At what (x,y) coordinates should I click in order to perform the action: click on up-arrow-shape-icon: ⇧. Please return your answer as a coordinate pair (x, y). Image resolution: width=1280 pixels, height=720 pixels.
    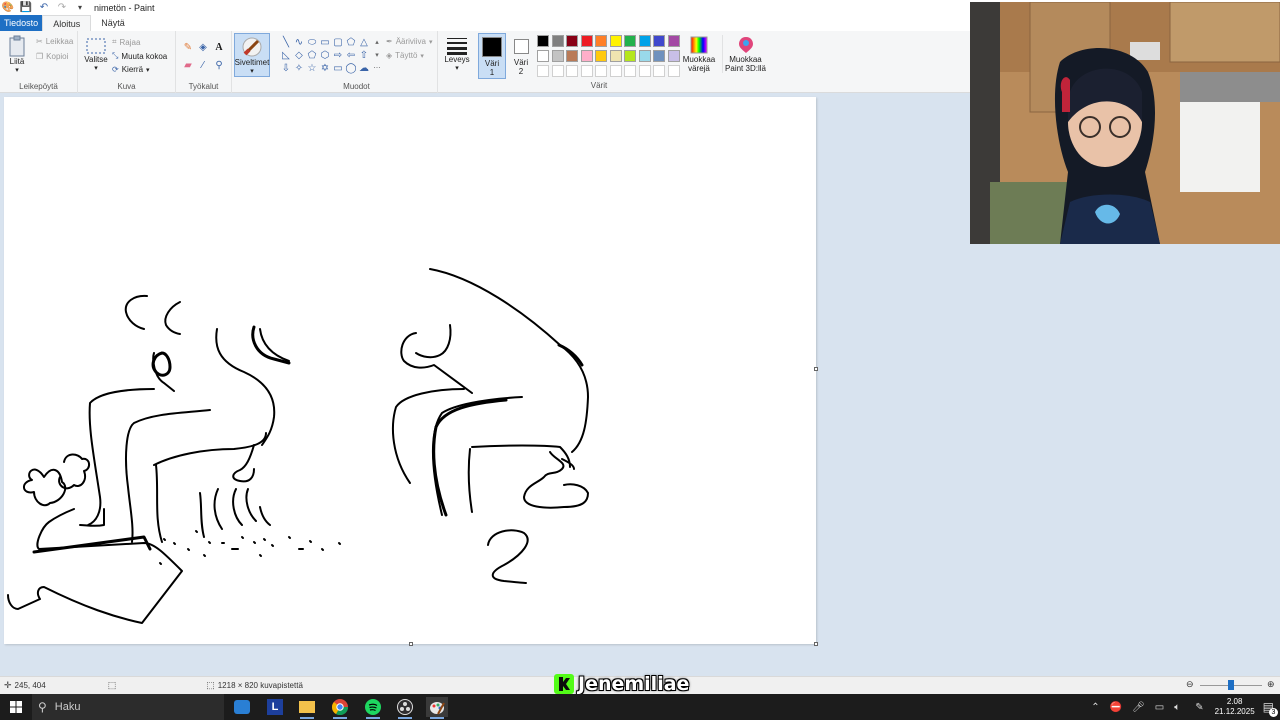
    Looking at the image, I should click on (364, 55).